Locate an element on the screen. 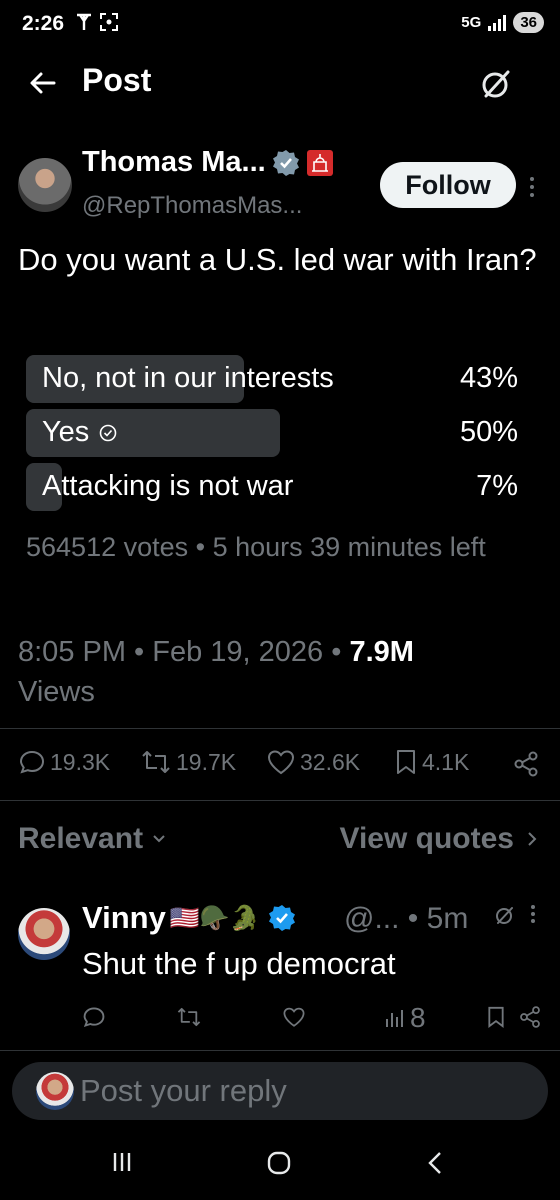  poll-option-label-text: Yes is located at coordinates (66, 432).